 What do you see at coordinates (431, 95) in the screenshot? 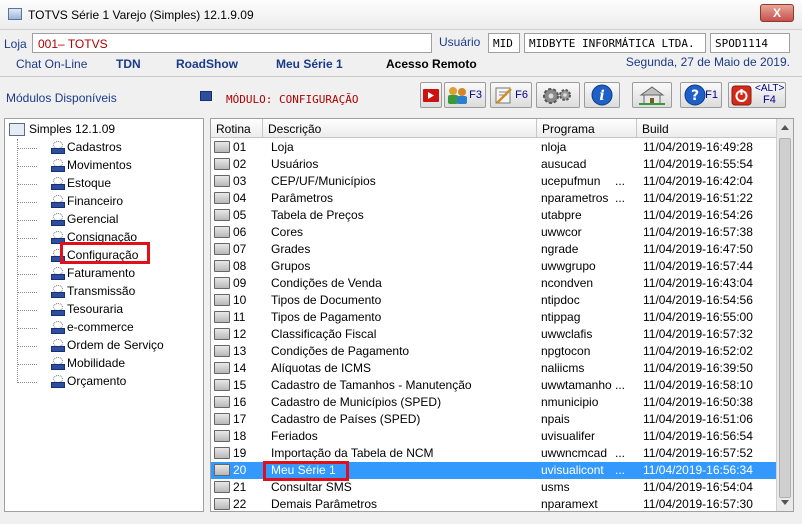
I see `play-button` at bounding box center [431, 95].